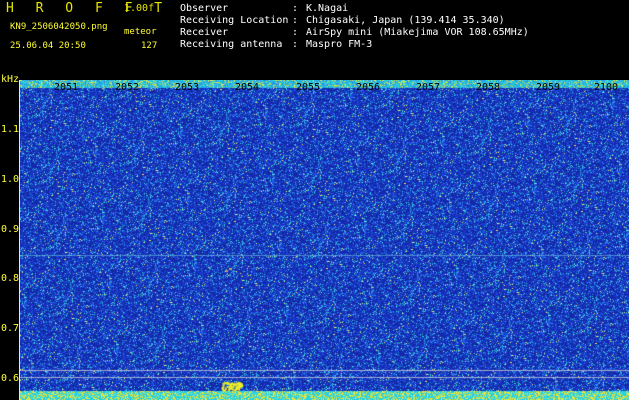 This screenshot has width=629, height=400. Describe the element at coordinates (59, 27) in the screenshot. I see `file-name: KN9_2506042050.png` at that location.